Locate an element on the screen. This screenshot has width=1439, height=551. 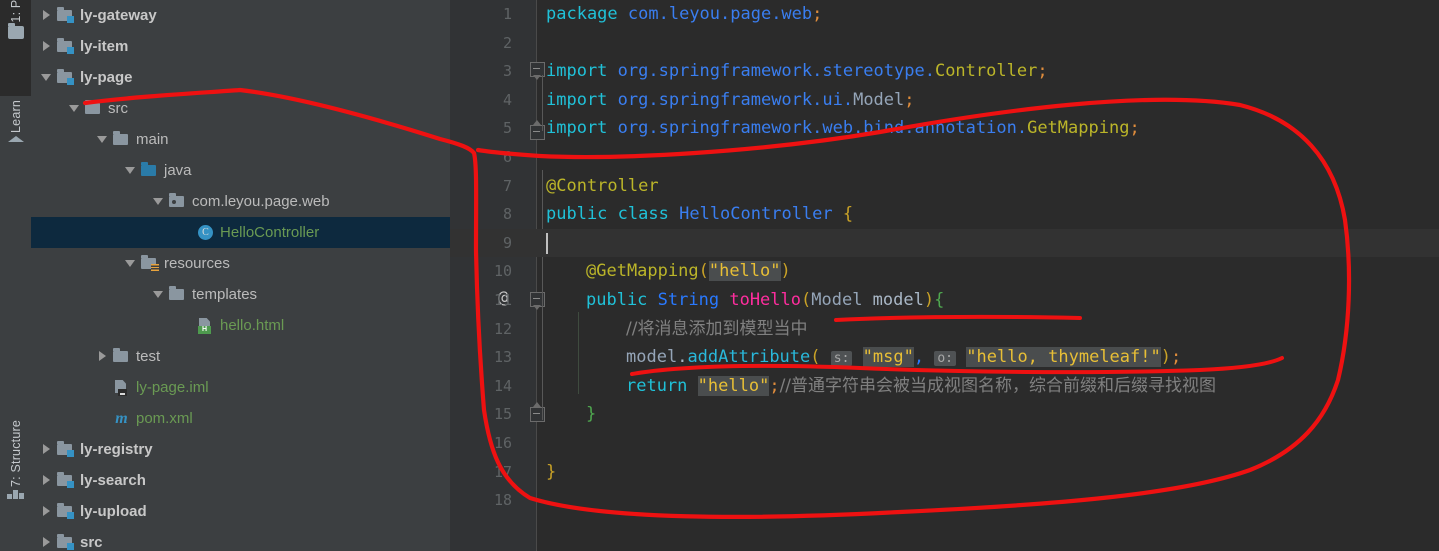
line-number: 16 is located at coordinates (502, 442).